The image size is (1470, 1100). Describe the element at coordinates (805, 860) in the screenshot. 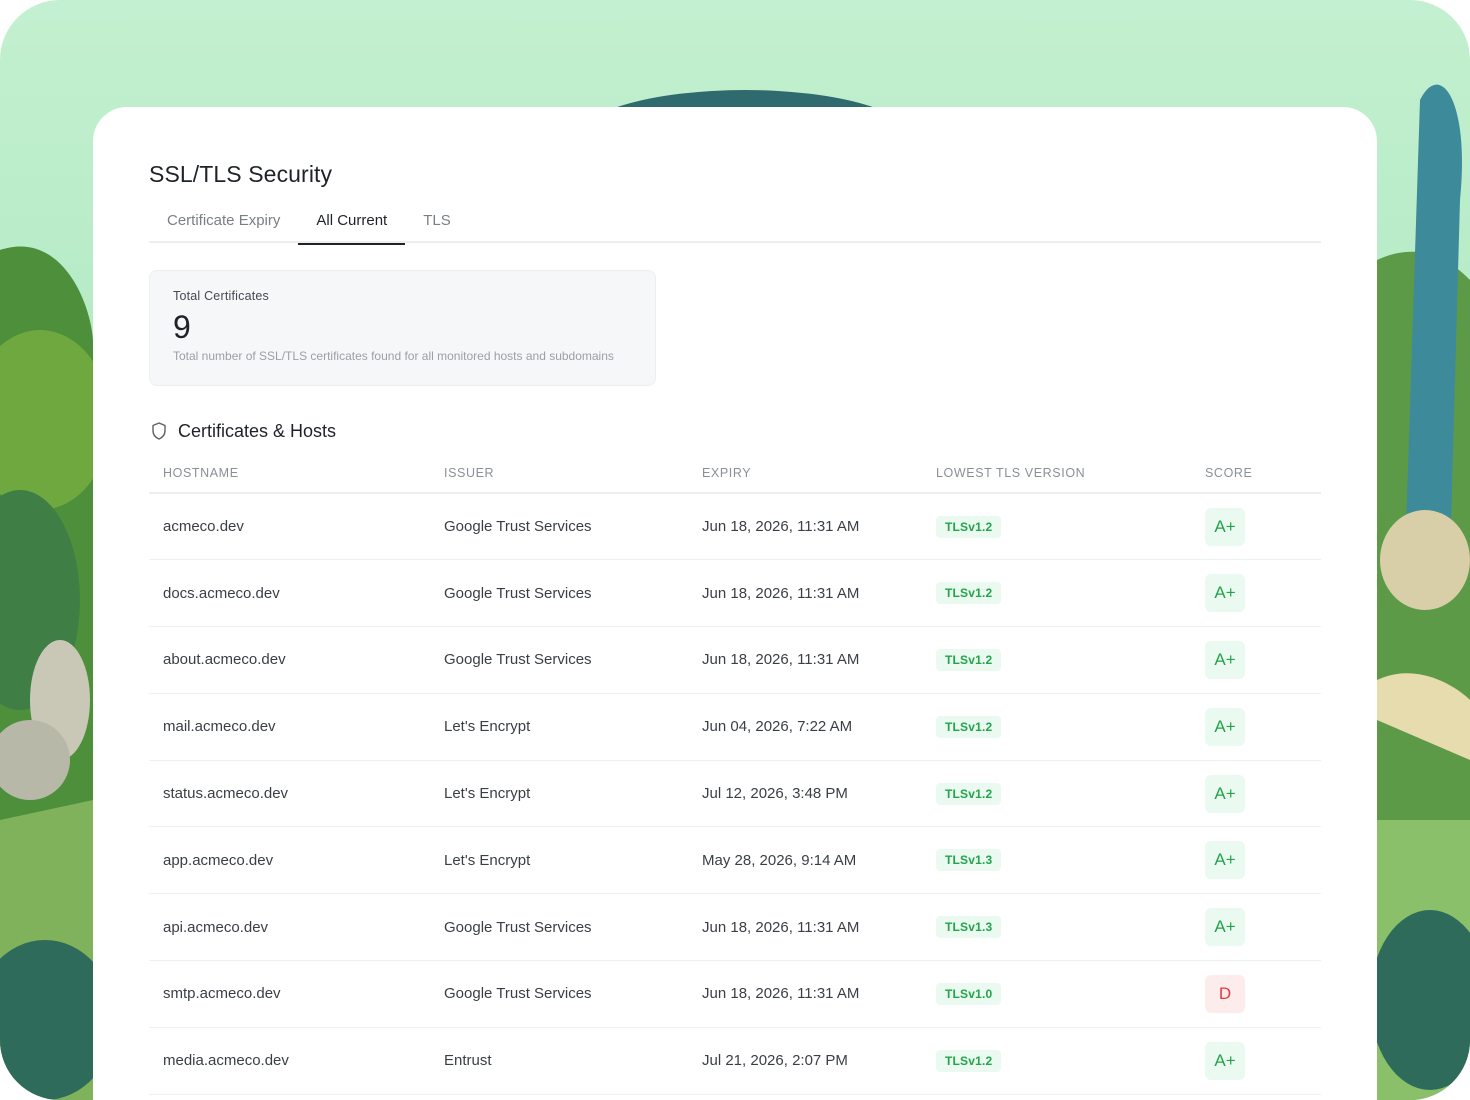

I see `cell-expiry: May 28, 2026, 9:14 AM` at that location.